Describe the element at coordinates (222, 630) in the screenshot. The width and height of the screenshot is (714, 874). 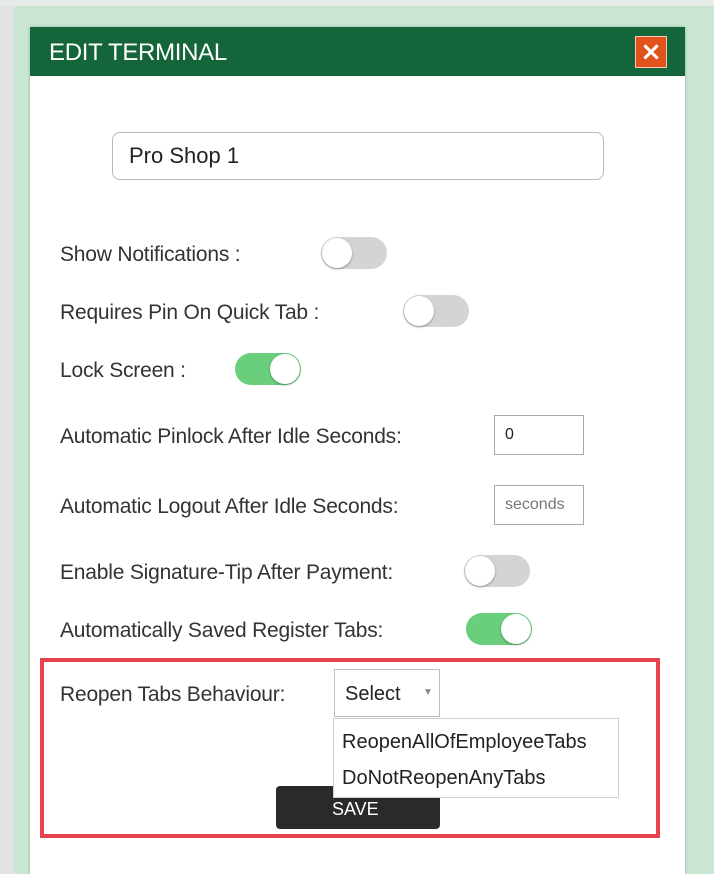
I see `auto-saved-tabs-label: Automatically Saved Register Tabs:` at that location.